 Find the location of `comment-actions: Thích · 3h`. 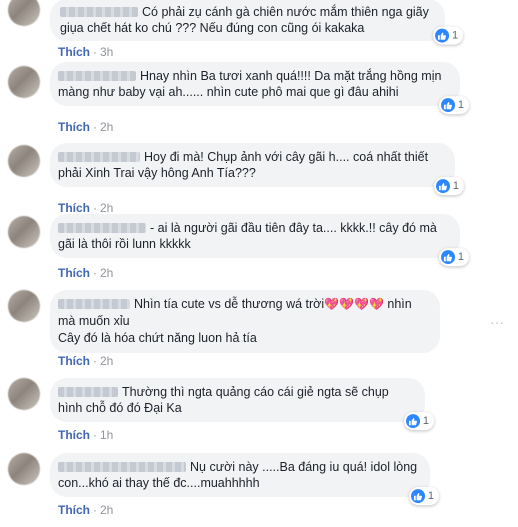

comment-actions: Thích · 3h is located at coordinates (85, 52).